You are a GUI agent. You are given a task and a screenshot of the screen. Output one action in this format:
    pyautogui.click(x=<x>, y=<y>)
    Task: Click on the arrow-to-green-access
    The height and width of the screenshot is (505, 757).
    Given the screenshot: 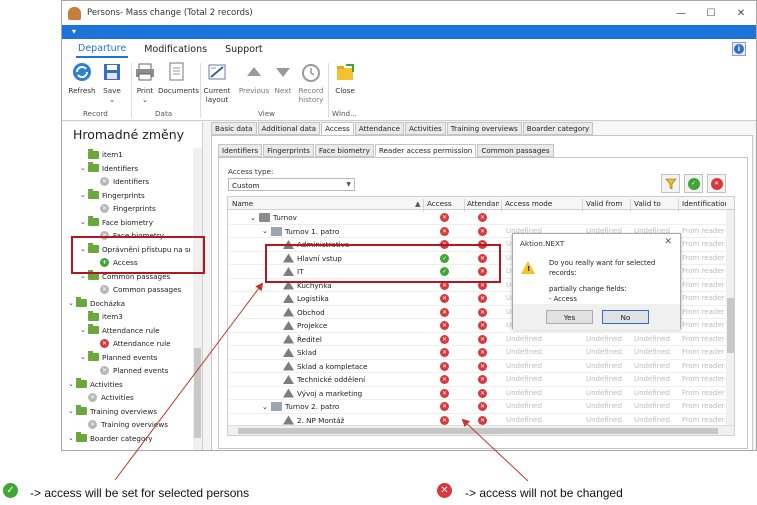 What is the action you would take?
    pyautogui.click(x=189, y=381)
    